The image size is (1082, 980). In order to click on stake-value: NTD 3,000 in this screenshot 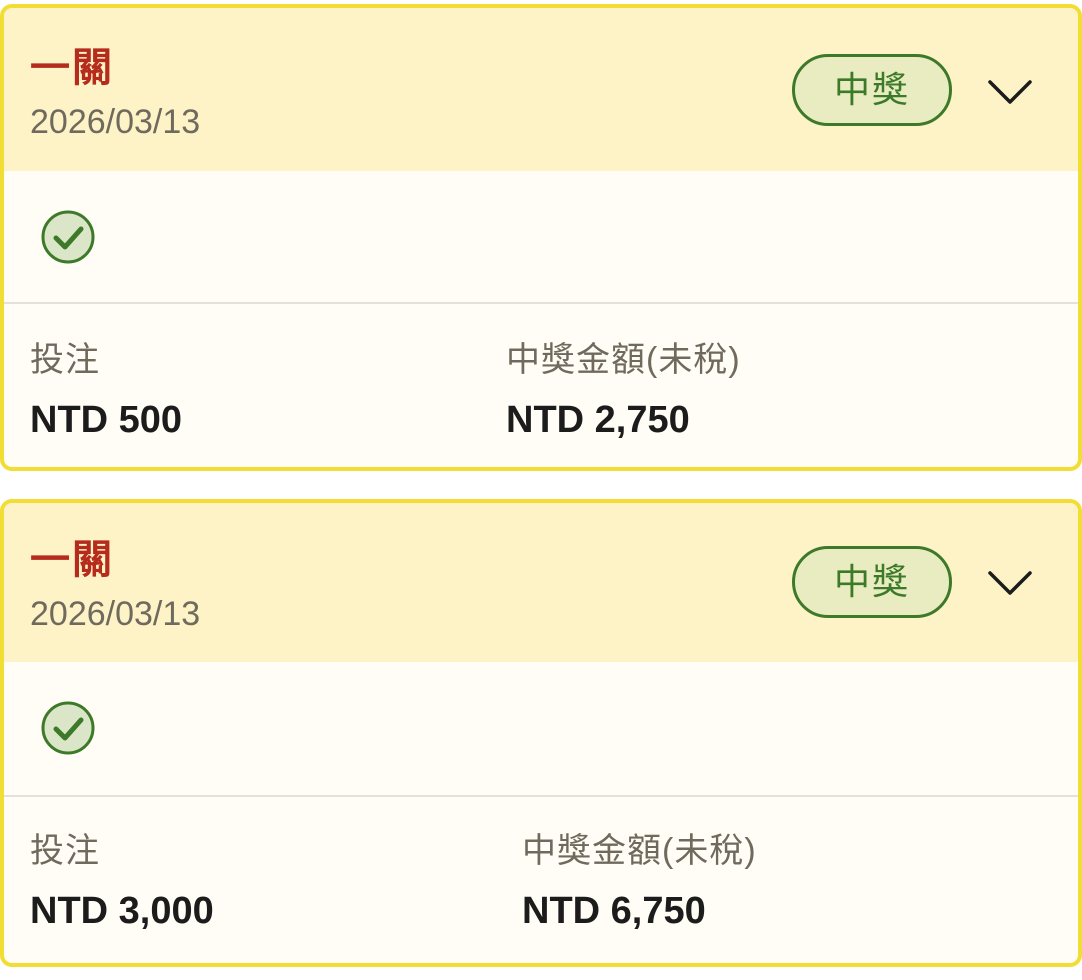, I will do `click(122, 911)`.